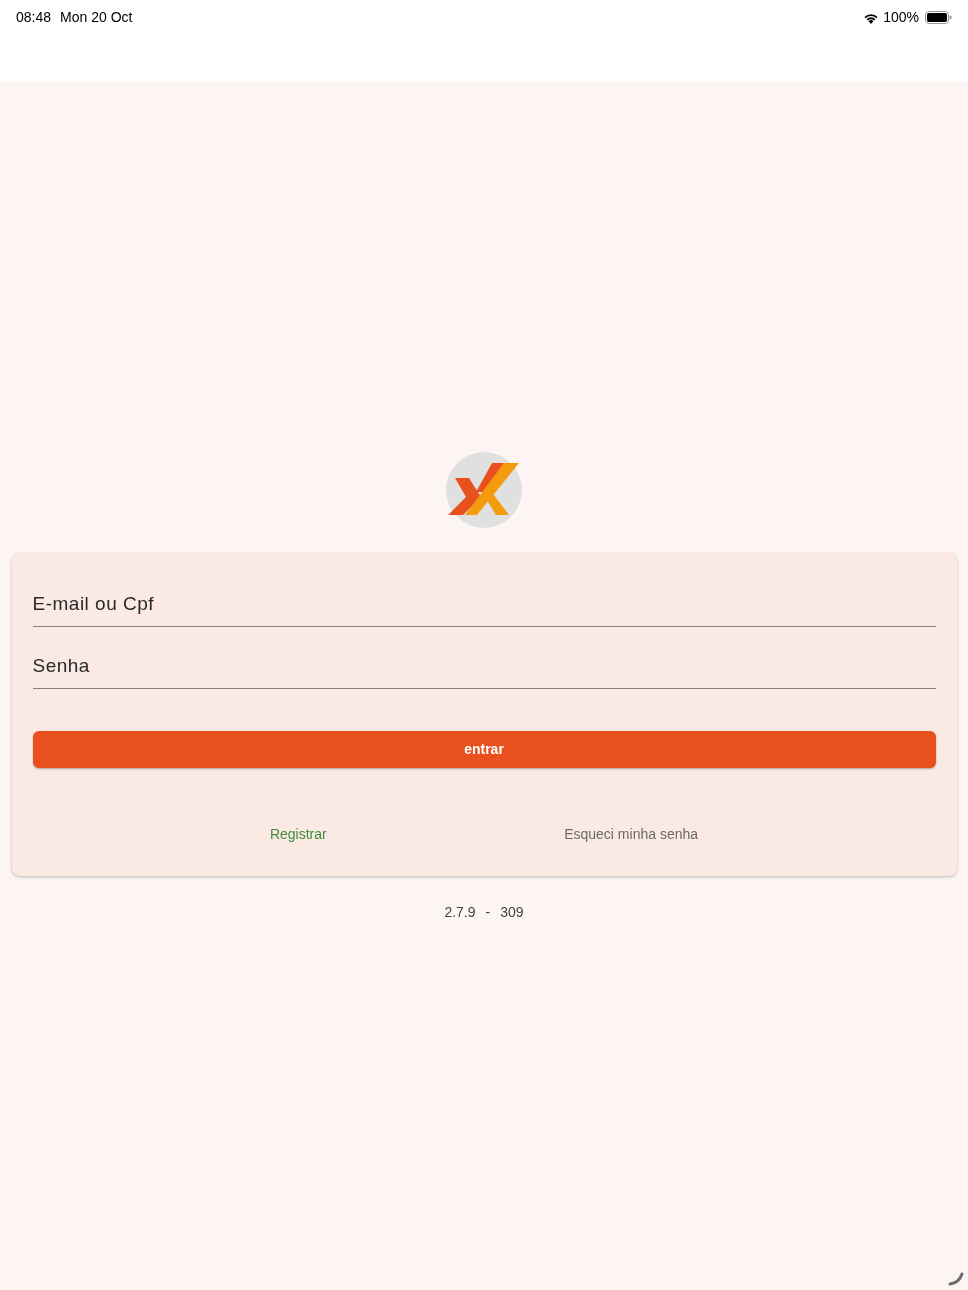 The width and height of the screenshot is (968, 1290). I want to click on build-number: 309, so click(512, 912).